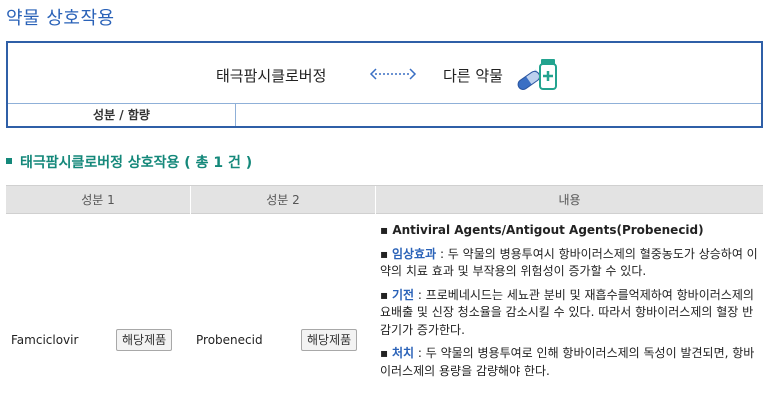  What do you see at coordinates (403, 353) in the screenshot?
I see `management-label: 처치` at bounding box center [403, 353].